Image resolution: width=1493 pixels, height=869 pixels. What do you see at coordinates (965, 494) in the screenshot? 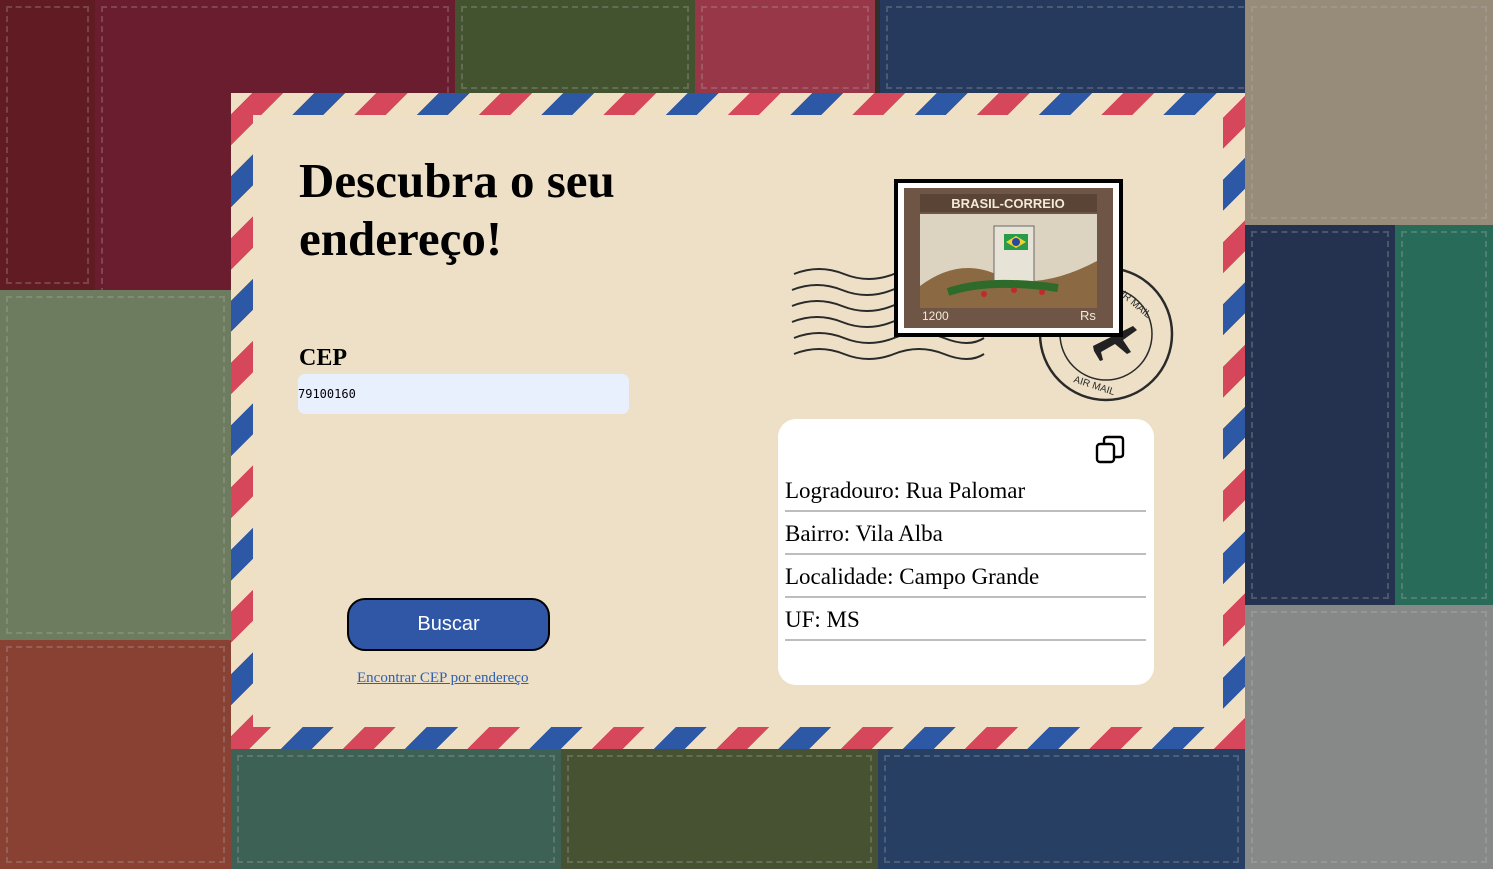
I see `street-field: Logradouro: Rua Palomar` at bounding box center [965, 494].